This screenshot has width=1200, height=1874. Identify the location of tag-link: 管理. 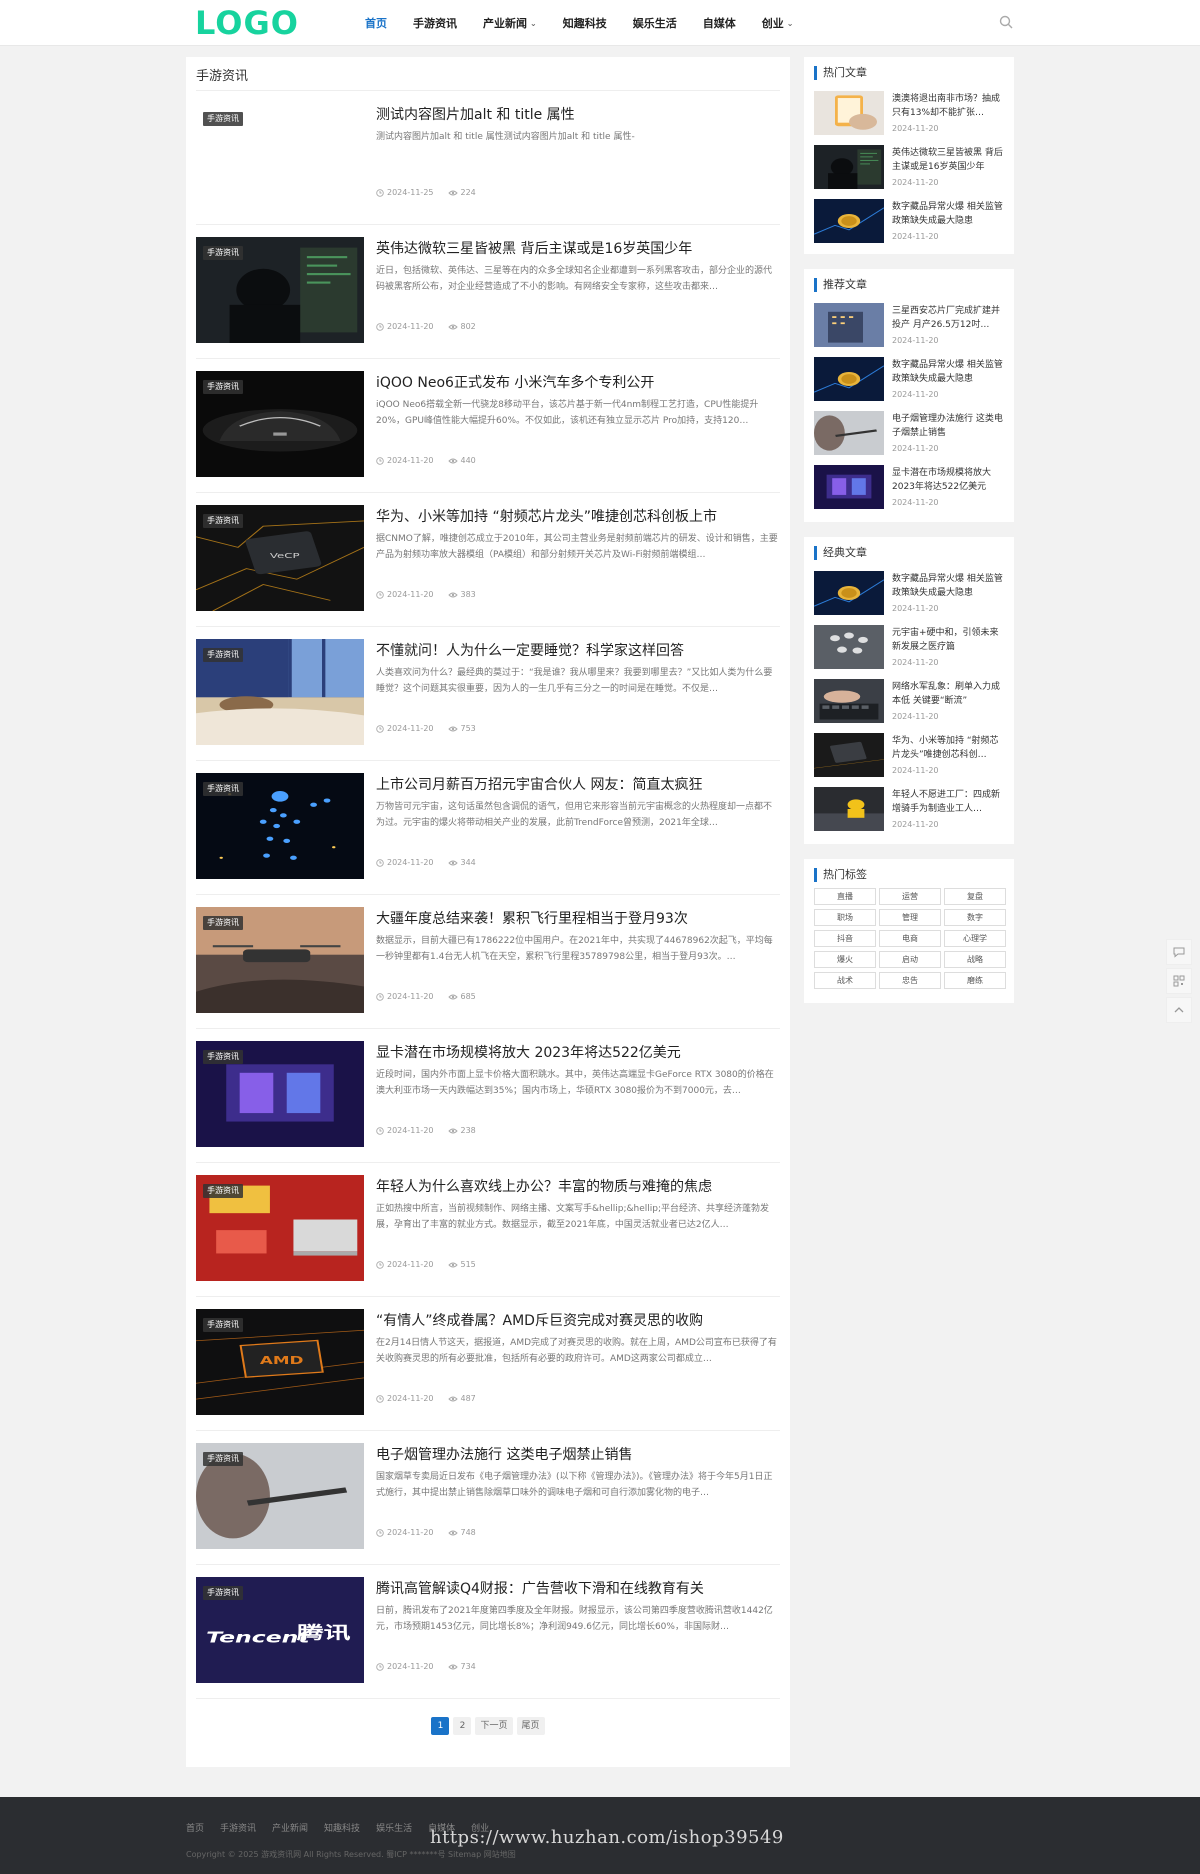
(910, 917).